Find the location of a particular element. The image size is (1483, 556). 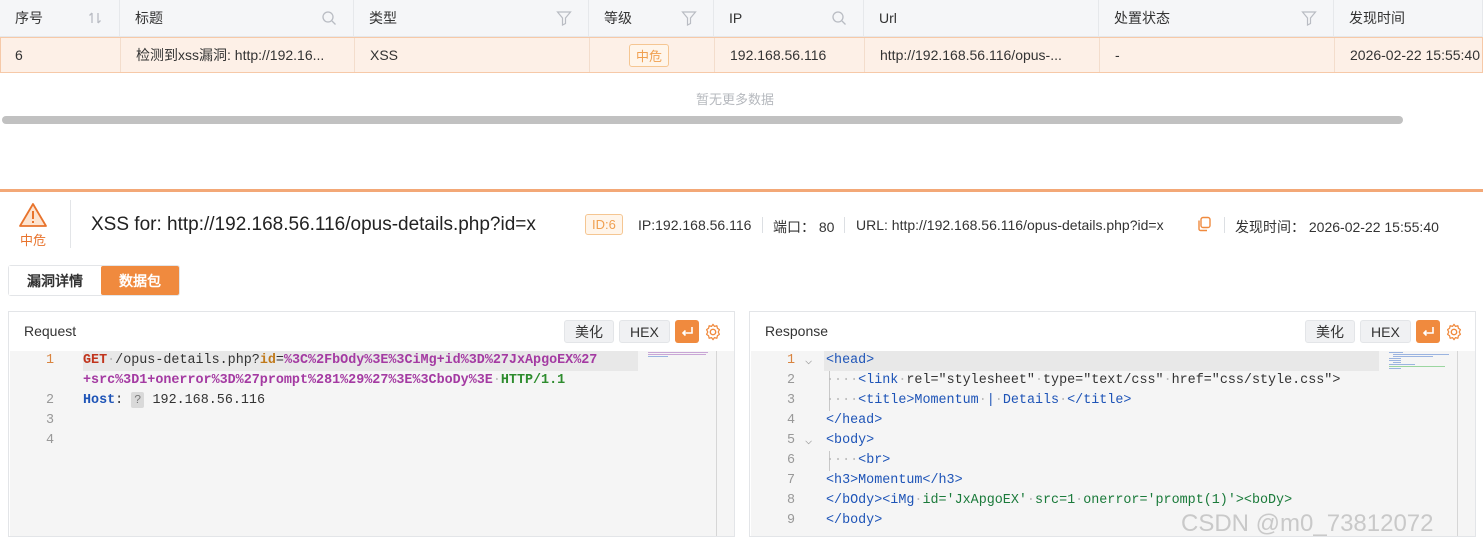

tab-vuln-details: 漏洞详情 is located at coordinates (55, 280).